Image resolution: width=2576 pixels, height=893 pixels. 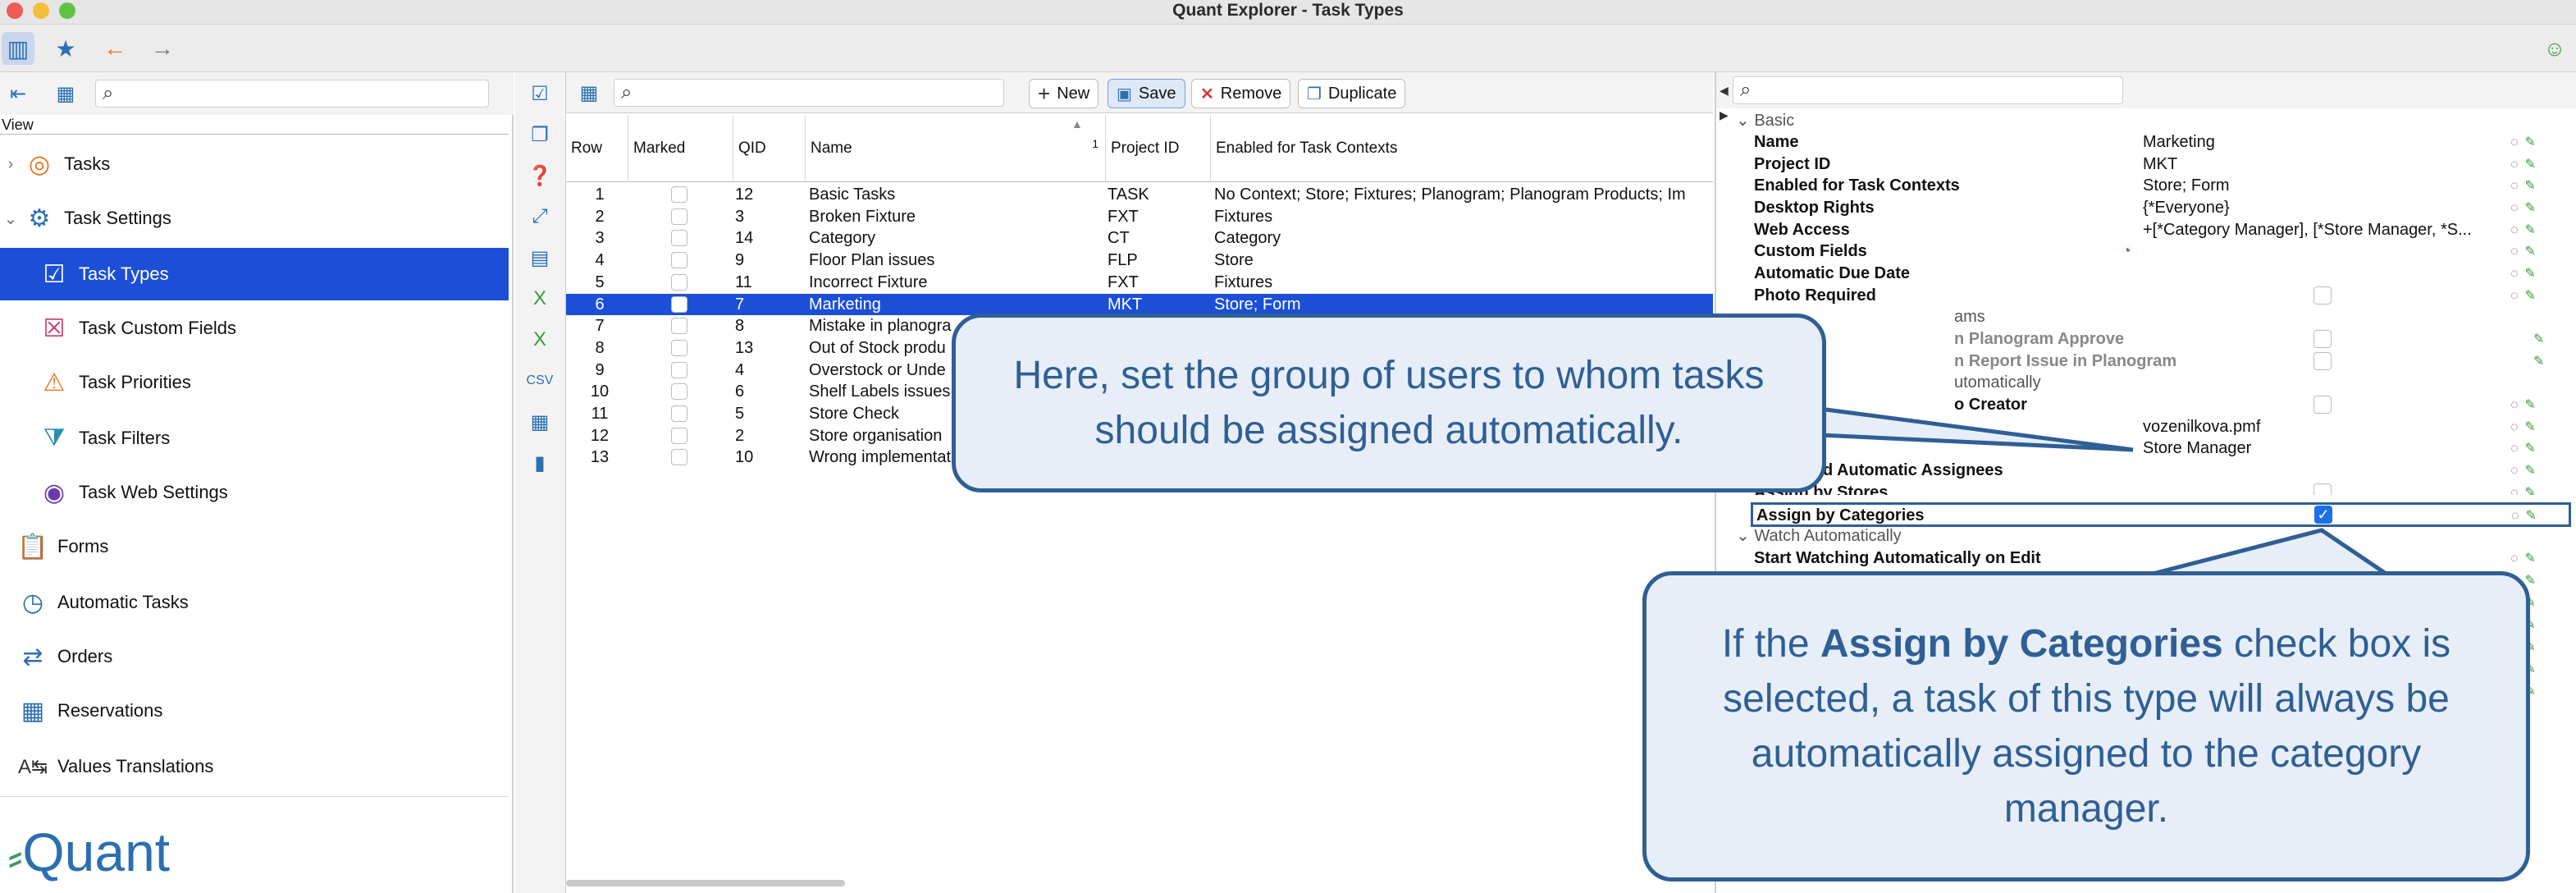 What do you see at coordinates (1725, 91) in the screenshot?
I see `collapse-arrow-icon: ◀` at bounding box center [1725, 91].